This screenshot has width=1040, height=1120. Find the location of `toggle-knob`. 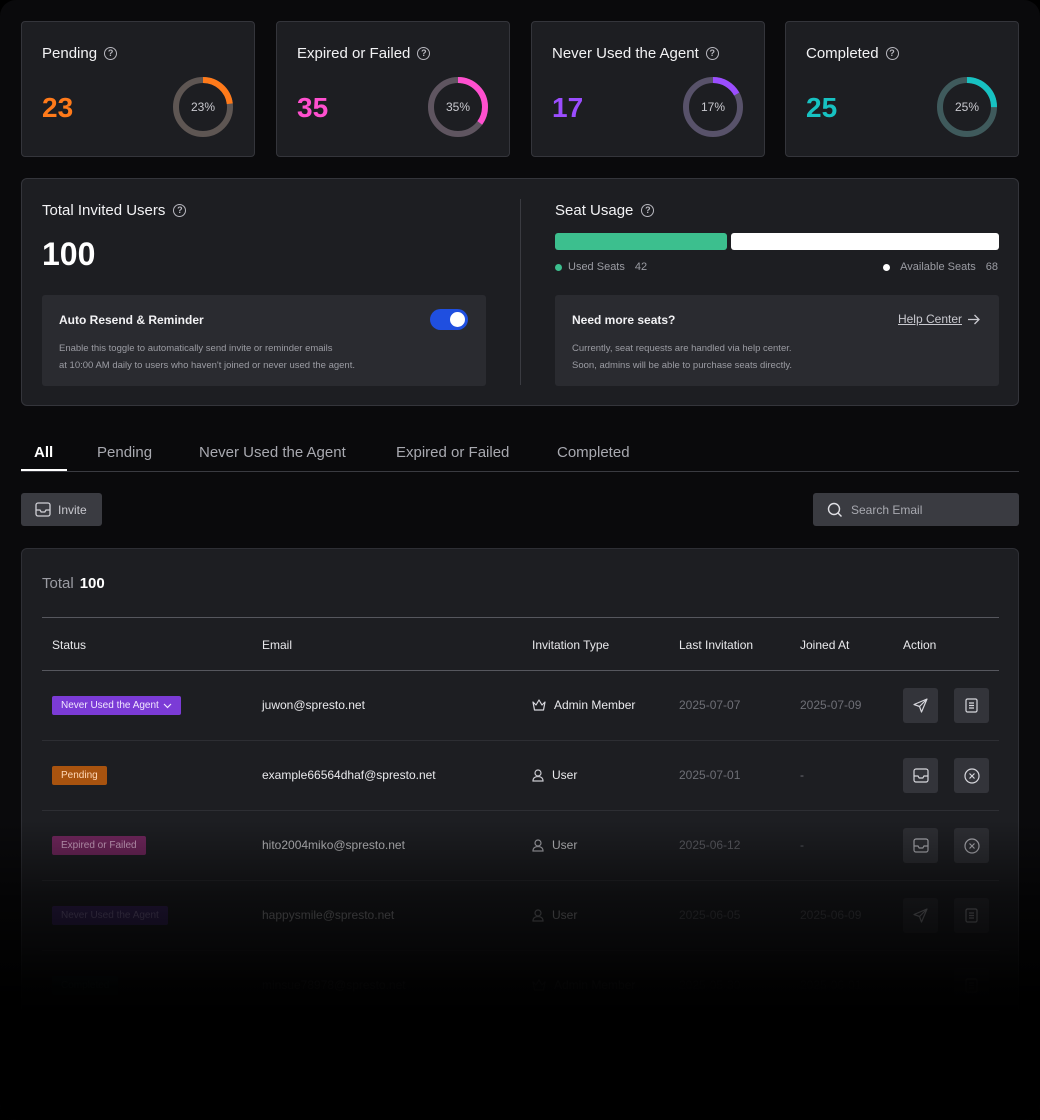

toggle-knob is located at coordinates (457, 319).